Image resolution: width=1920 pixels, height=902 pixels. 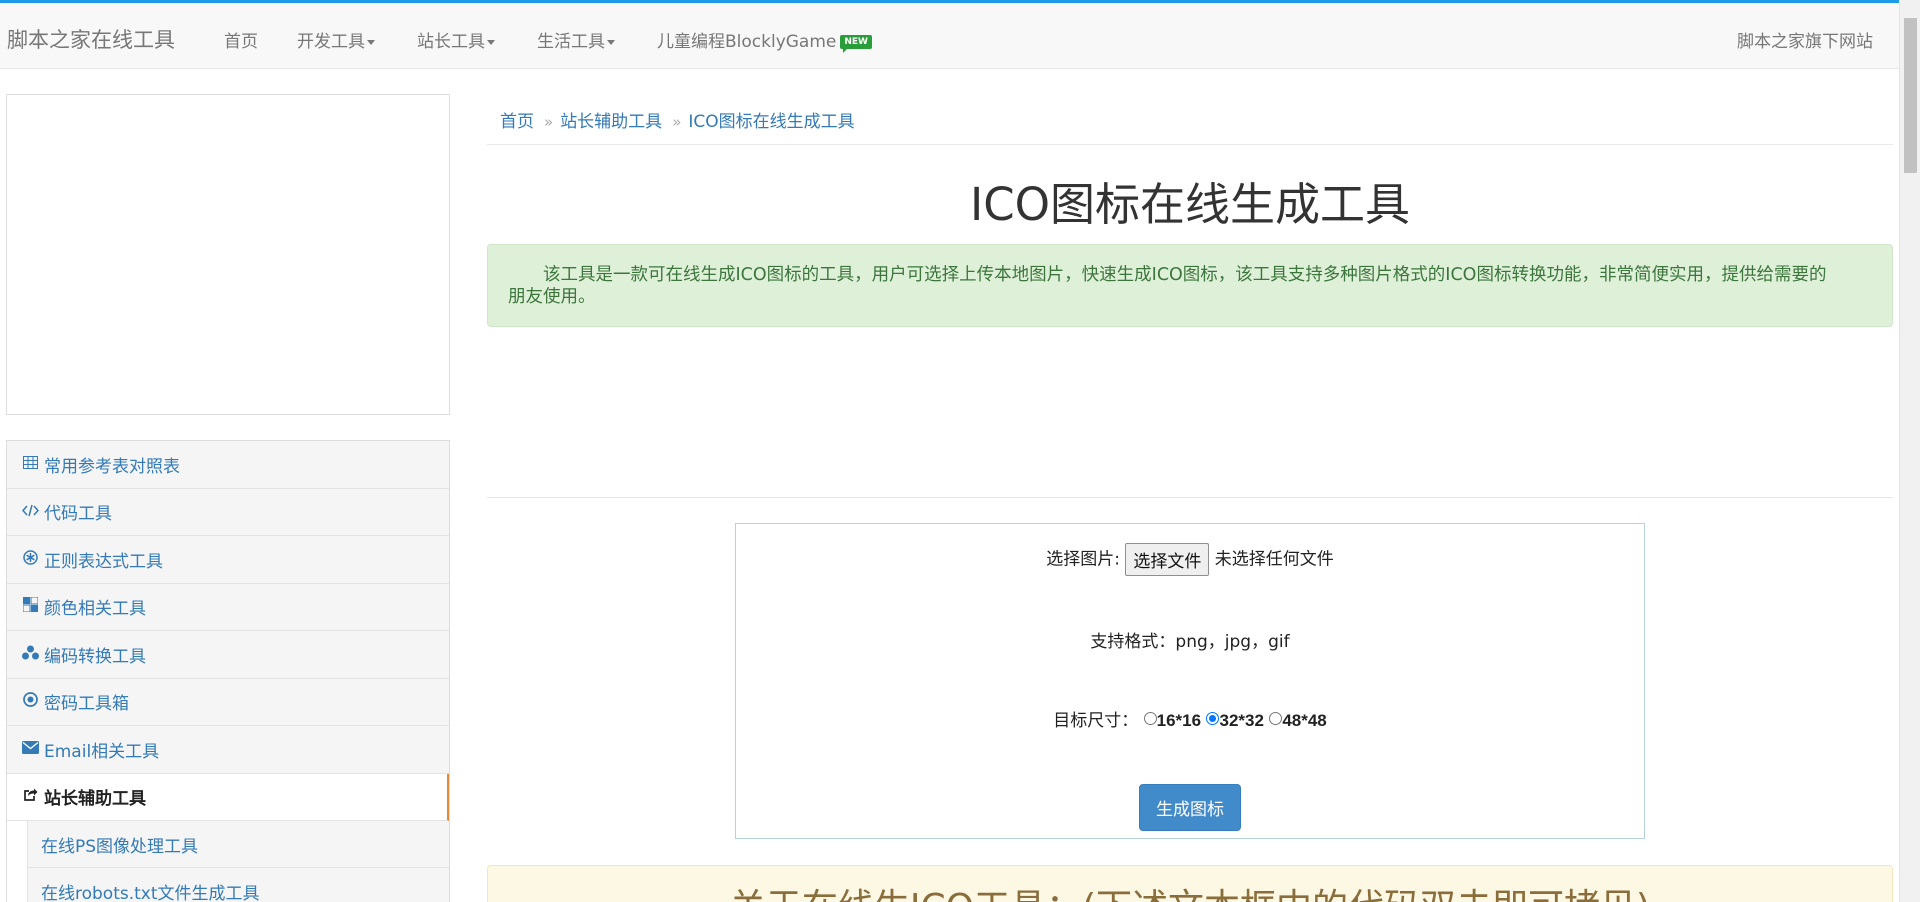 I want to click on nav-life-tools-label: 生活工具, so click(x=571, y=42).